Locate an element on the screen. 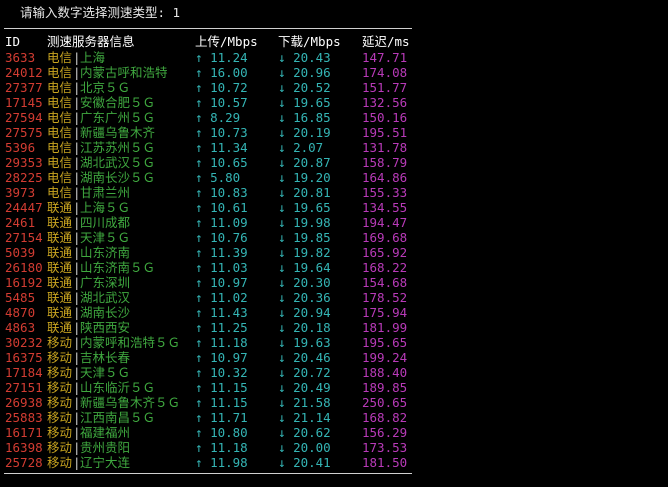 The image size is (668, 487). header-server-info: 测速服务器信息 is located at coordinates (91, 41).